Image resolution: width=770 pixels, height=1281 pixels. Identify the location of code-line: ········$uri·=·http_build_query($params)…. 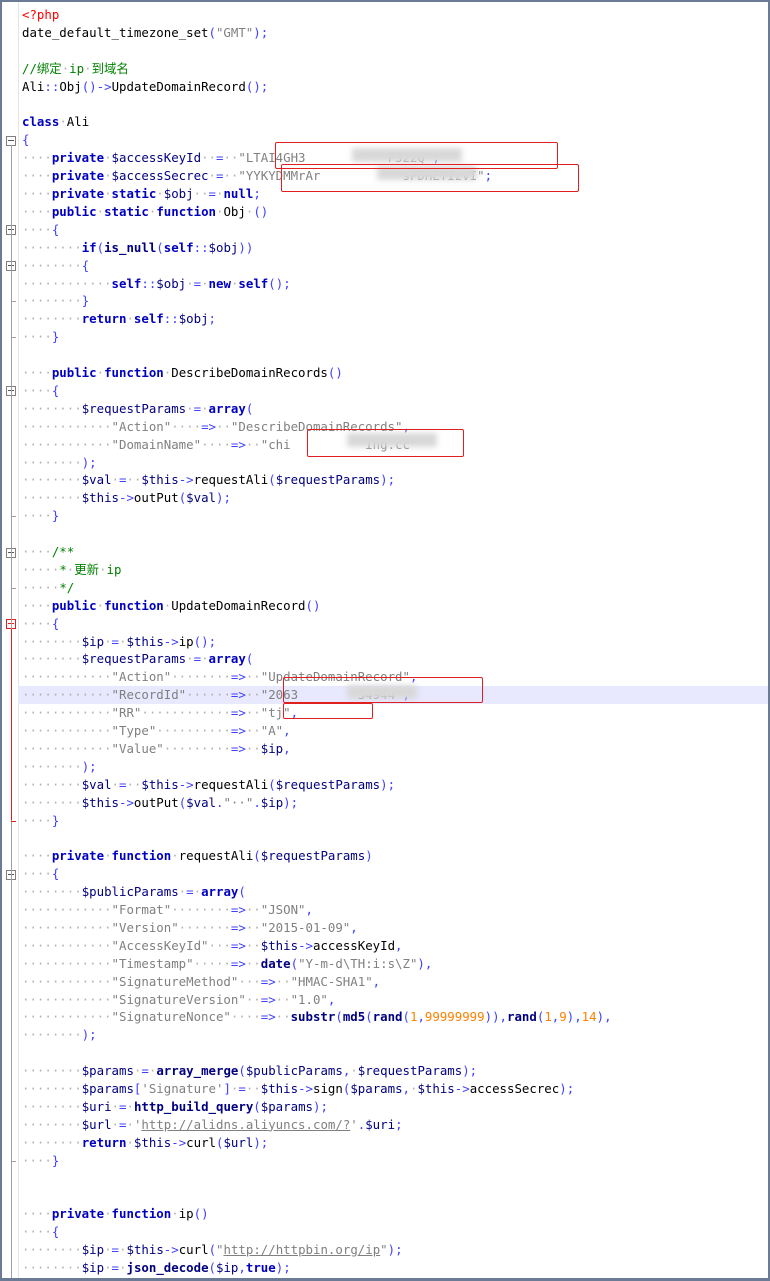
(175, 1107).